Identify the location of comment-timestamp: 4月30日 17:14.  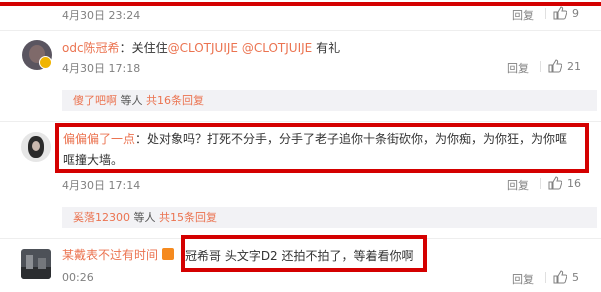
(101, 185).